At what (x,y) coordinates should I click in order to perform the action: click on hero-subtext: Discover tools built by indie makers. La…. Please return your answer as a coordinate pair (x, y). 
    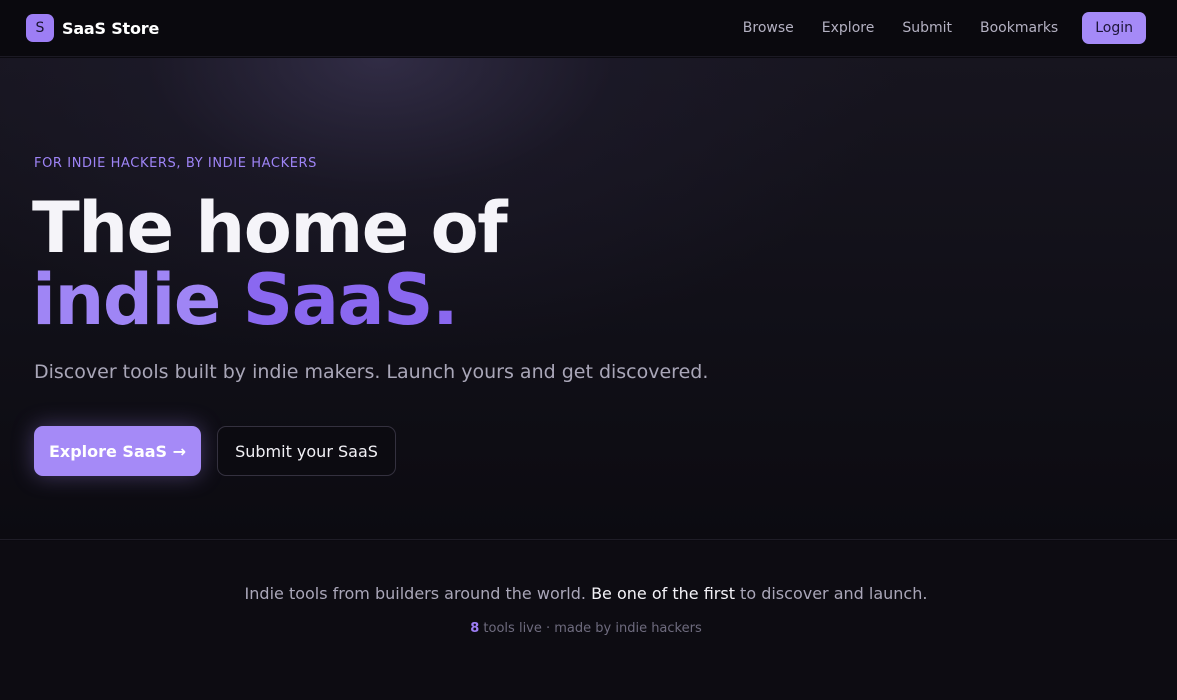
    Looking at the image, I should click on (371, 372).